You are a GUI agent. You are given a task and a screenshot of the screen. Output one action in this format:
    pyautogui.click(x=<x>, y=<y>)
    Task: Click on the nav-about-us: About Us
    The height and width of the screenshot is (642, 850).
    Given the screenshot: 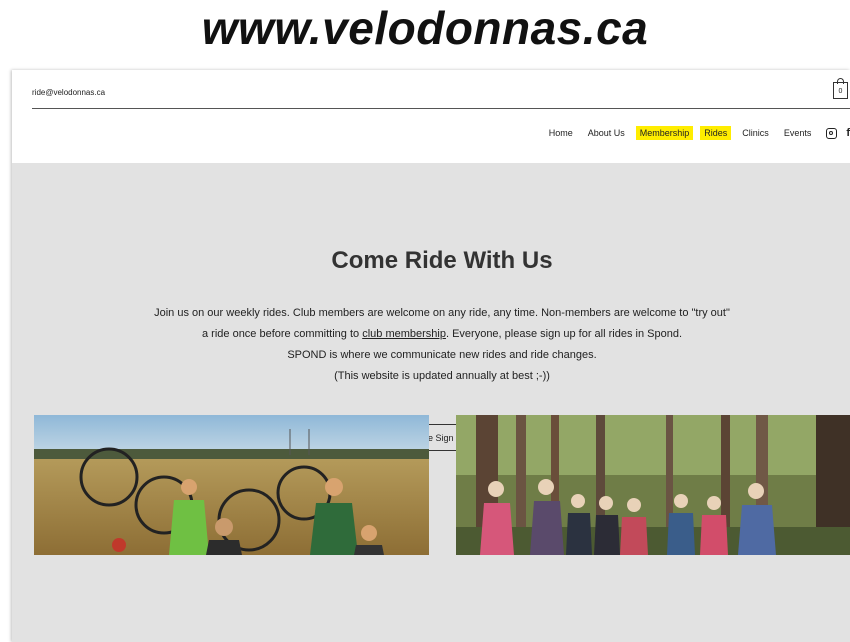 What is the action you would take?
    pyautogui.click(x=606, y=133)
    